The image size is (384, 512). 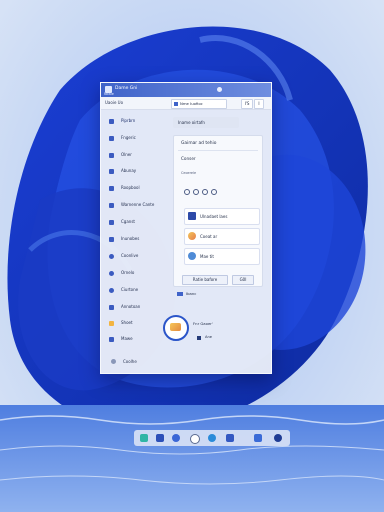 I want to click on sidebar-item-7: Inunobes, so click(x=138, y=239).